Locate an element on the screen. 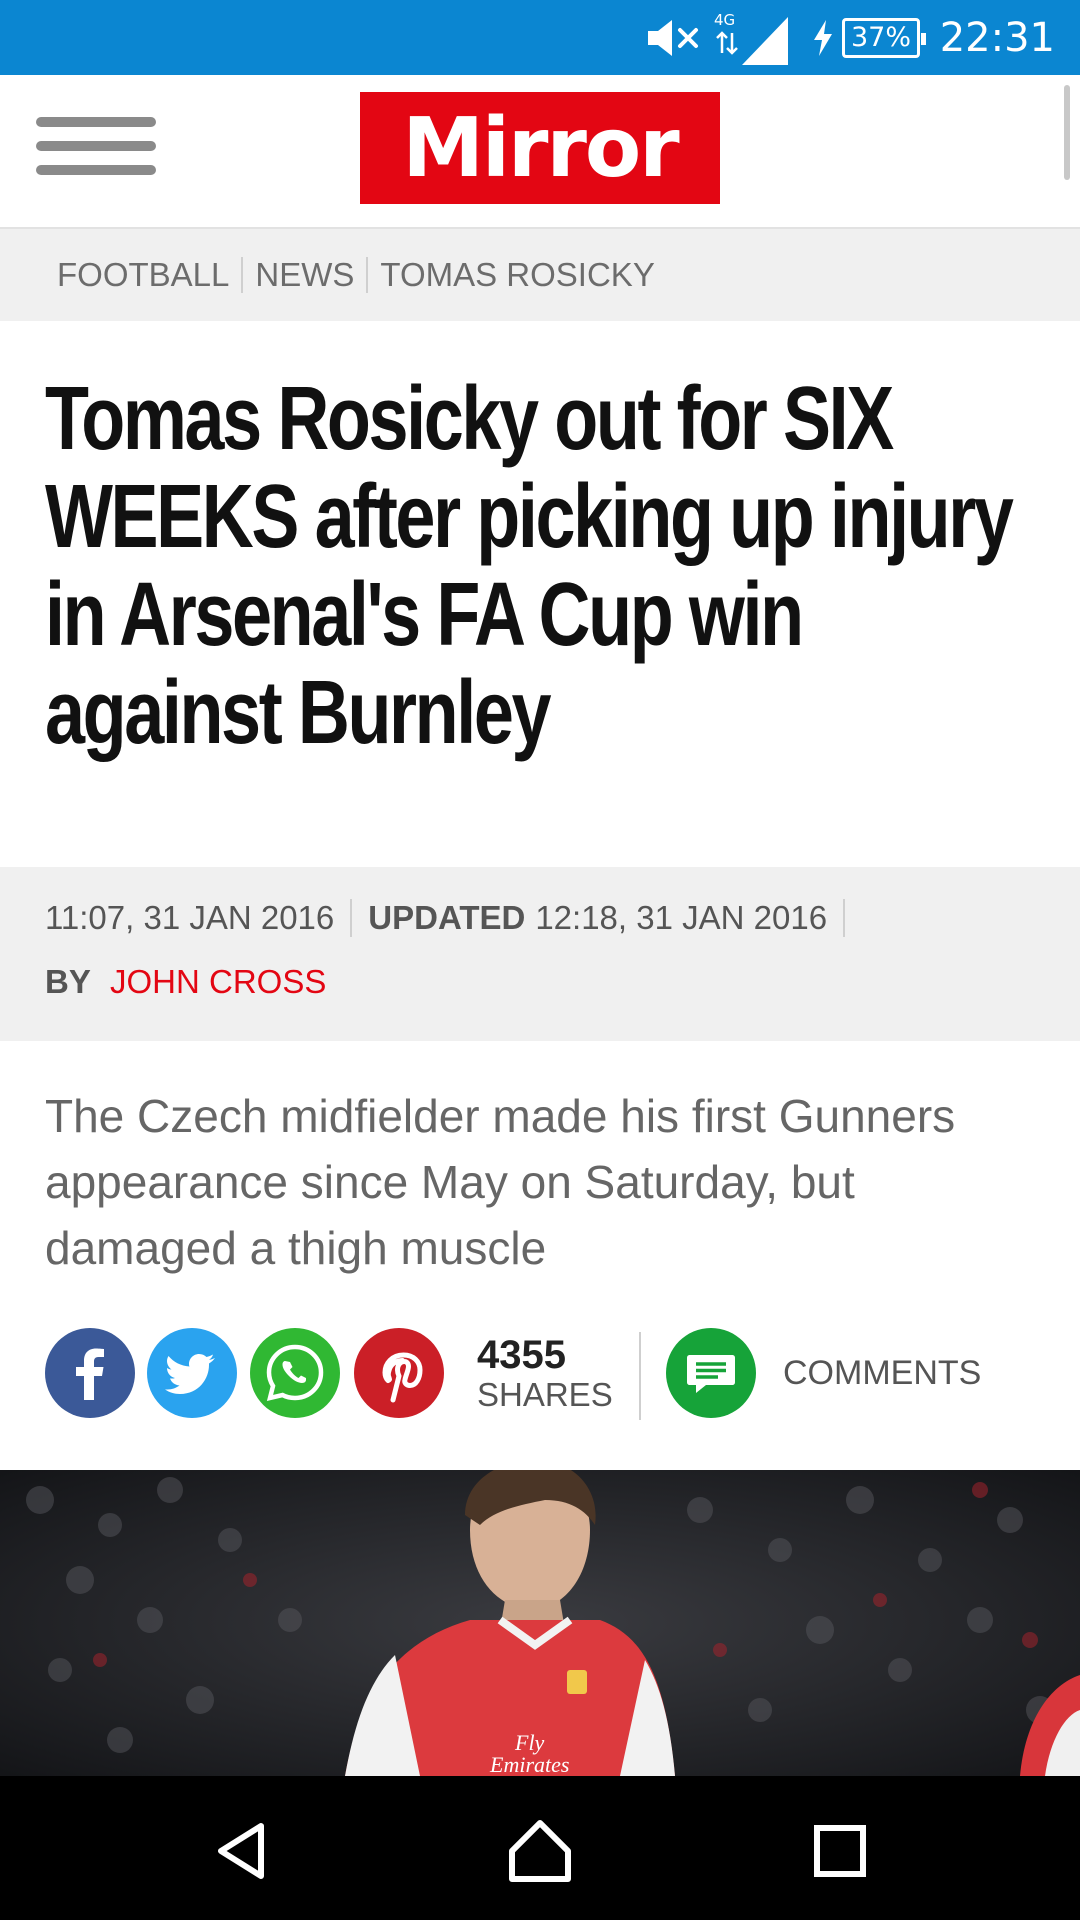 The width and height of the screenshot is (1080, 1920). whatsapp-icon is located at coordinates (295, 1373).